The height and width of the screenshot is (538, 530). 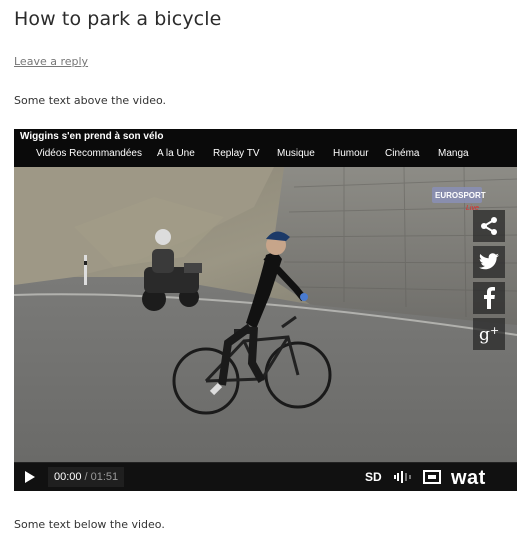 I want to click on leave-reply-link: Leave a reply, so click(x=51, y=61).